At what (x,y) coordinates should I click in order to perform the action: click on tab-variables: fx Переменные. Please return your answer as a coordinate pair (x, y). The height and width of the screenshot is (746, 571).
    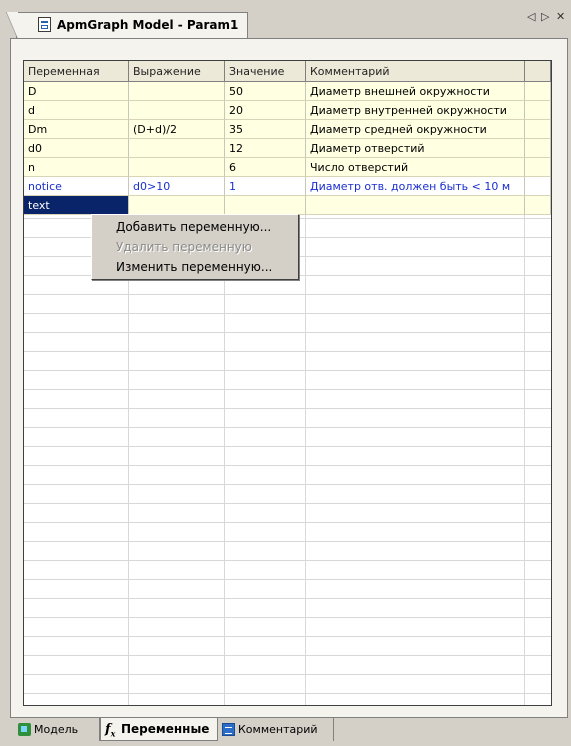
    Looking at the image, I should click on (159, 729).